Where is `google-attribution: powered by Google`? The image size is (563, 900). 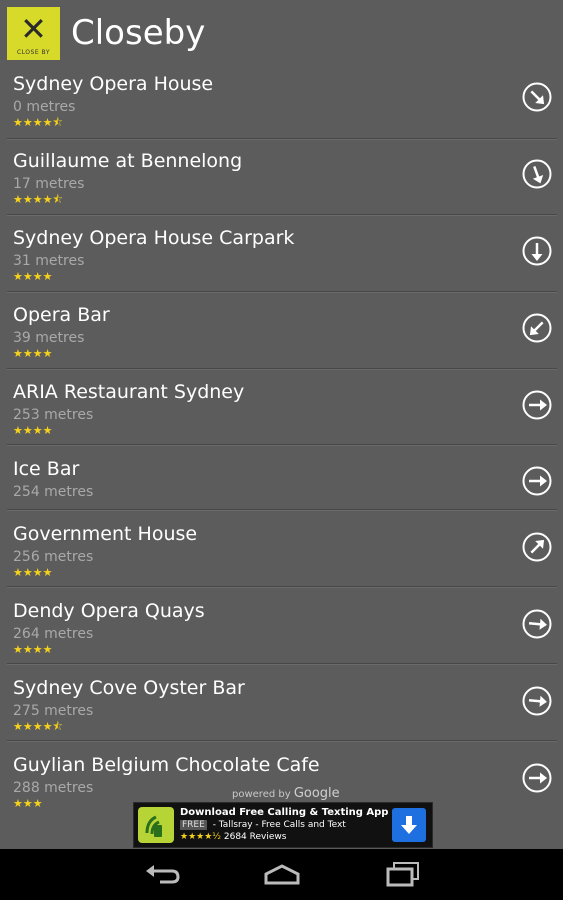 google-attribution: powered by Google is located at coordinates (286, 793).